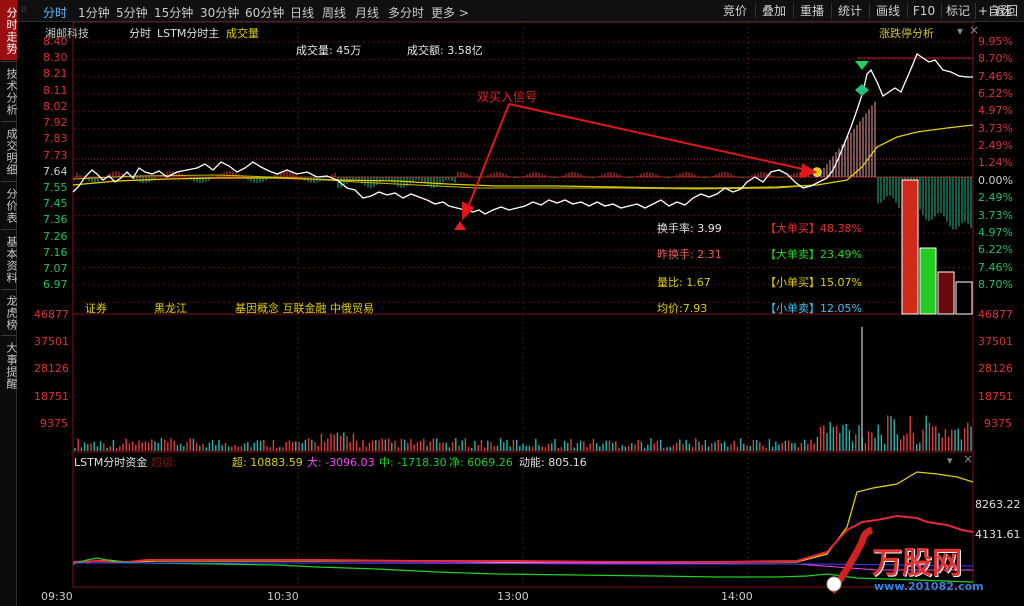 The width and height of the screenshot is (1024, 606). What do you see at coordinates (304, 308) in the screenshot?
I see `concept-tag: 基因概念 互联金融 中俄贸易` at bounding box center [304, 308].